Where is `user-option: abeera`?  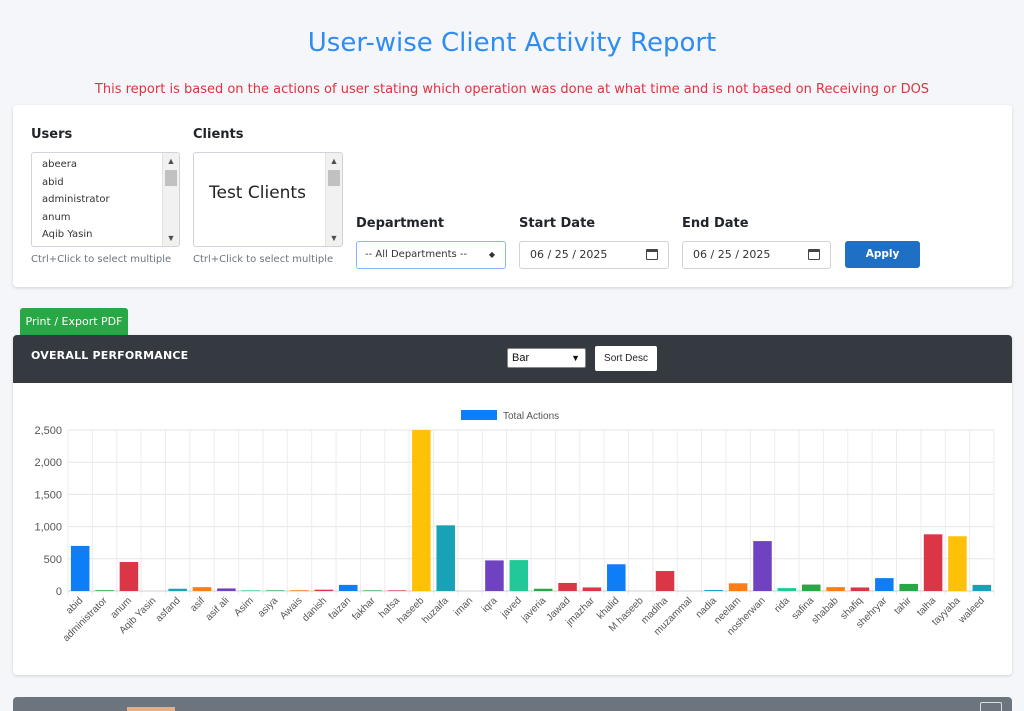
user-option: abeera is located at coordinates (105, 165).